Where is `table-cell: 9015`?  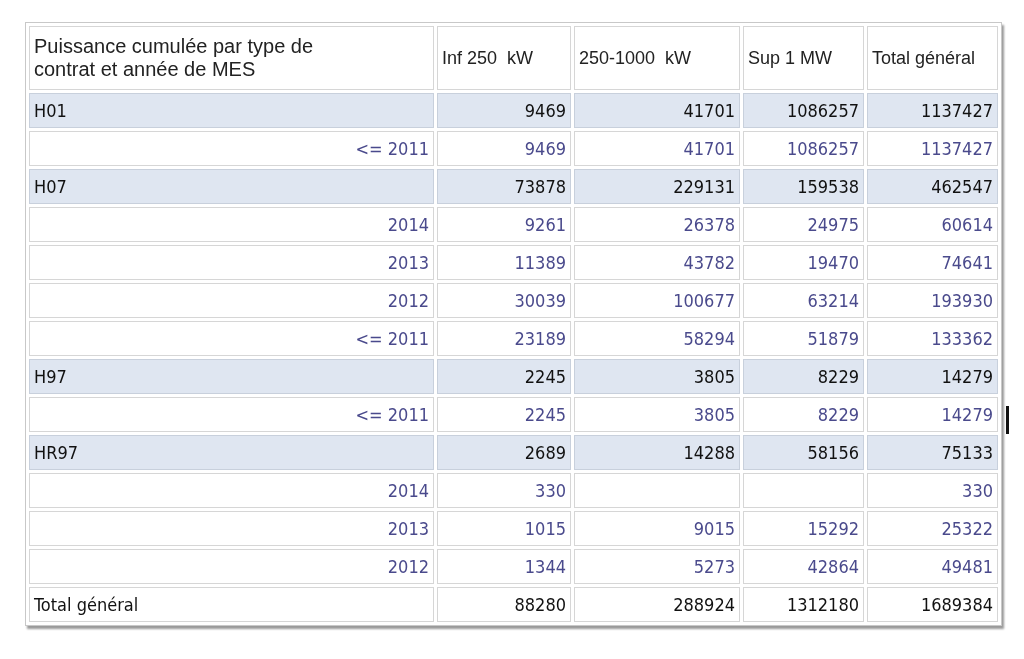 table-cell: 9015 is located at coordinates (657, 528).